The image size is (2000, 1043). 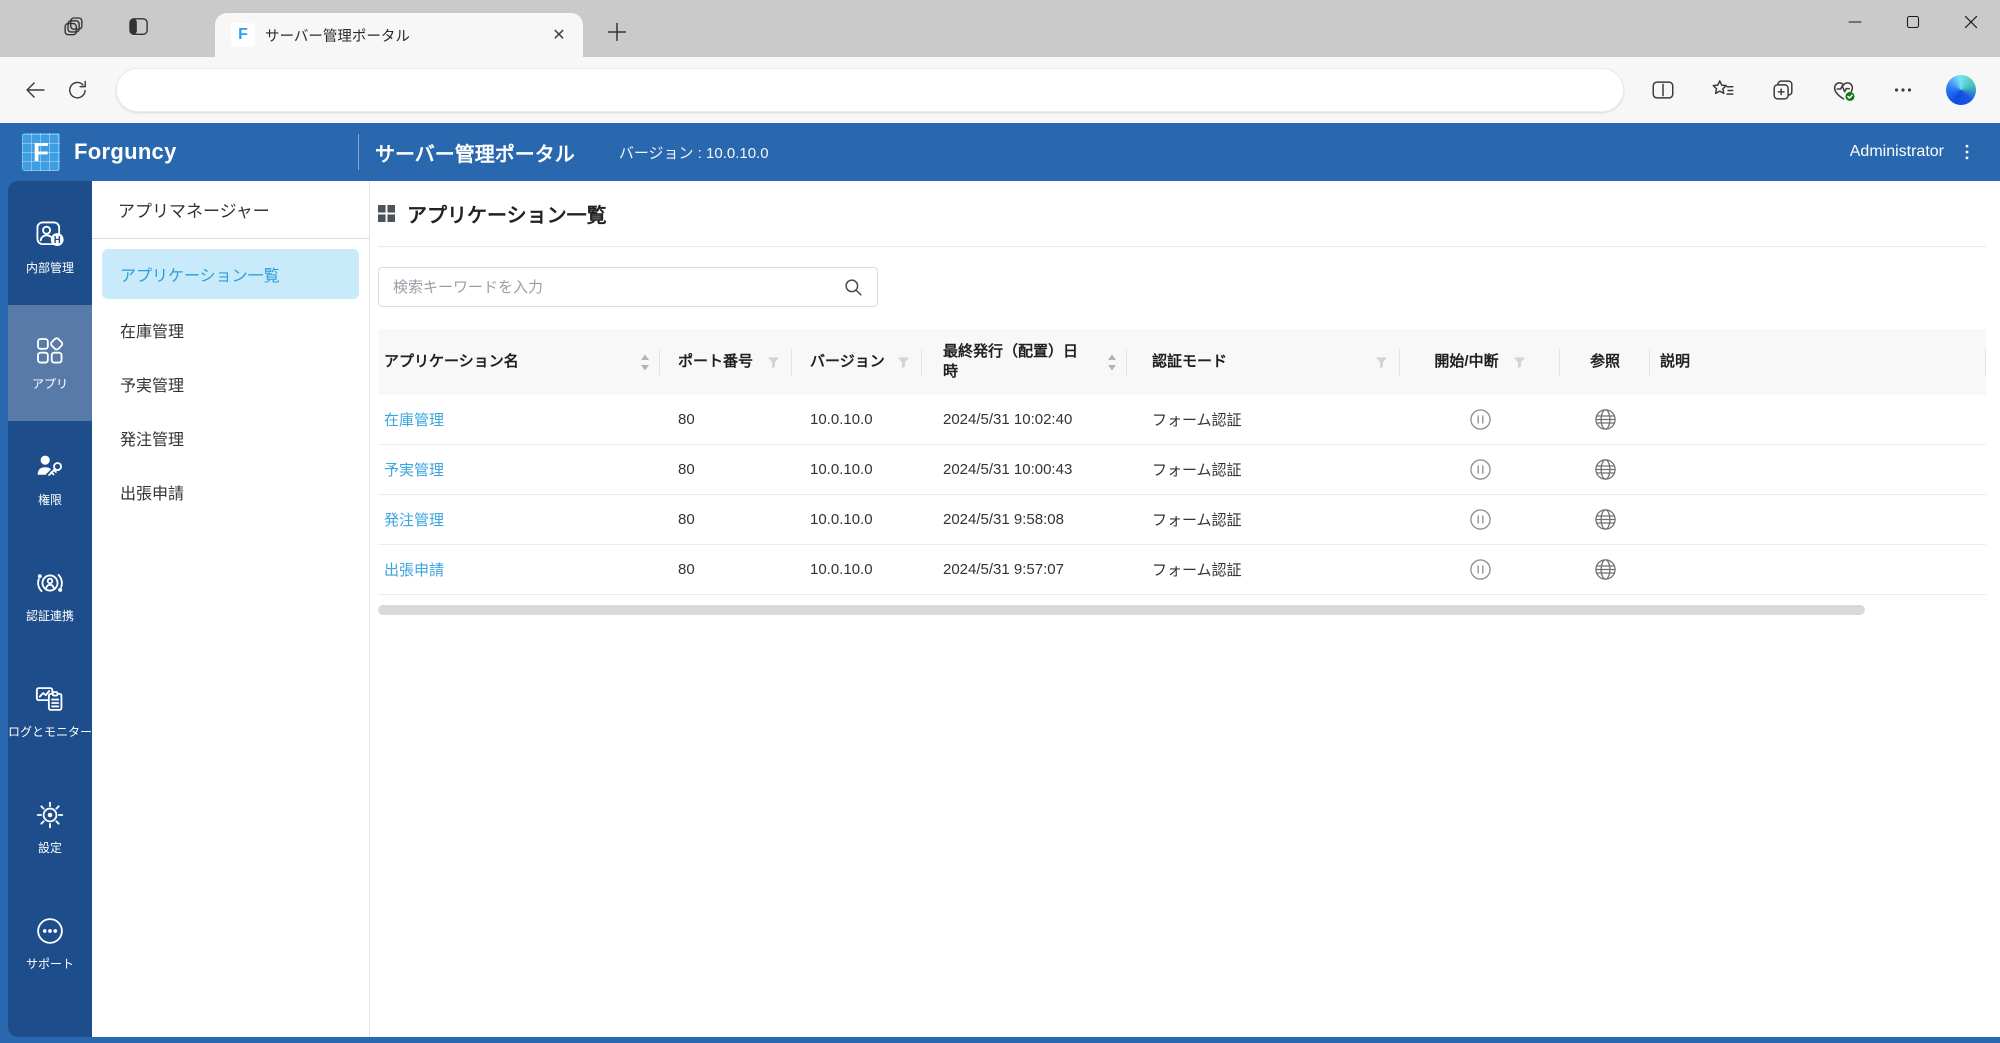 I want to click on apps-icon, so click(x=50, y=351).